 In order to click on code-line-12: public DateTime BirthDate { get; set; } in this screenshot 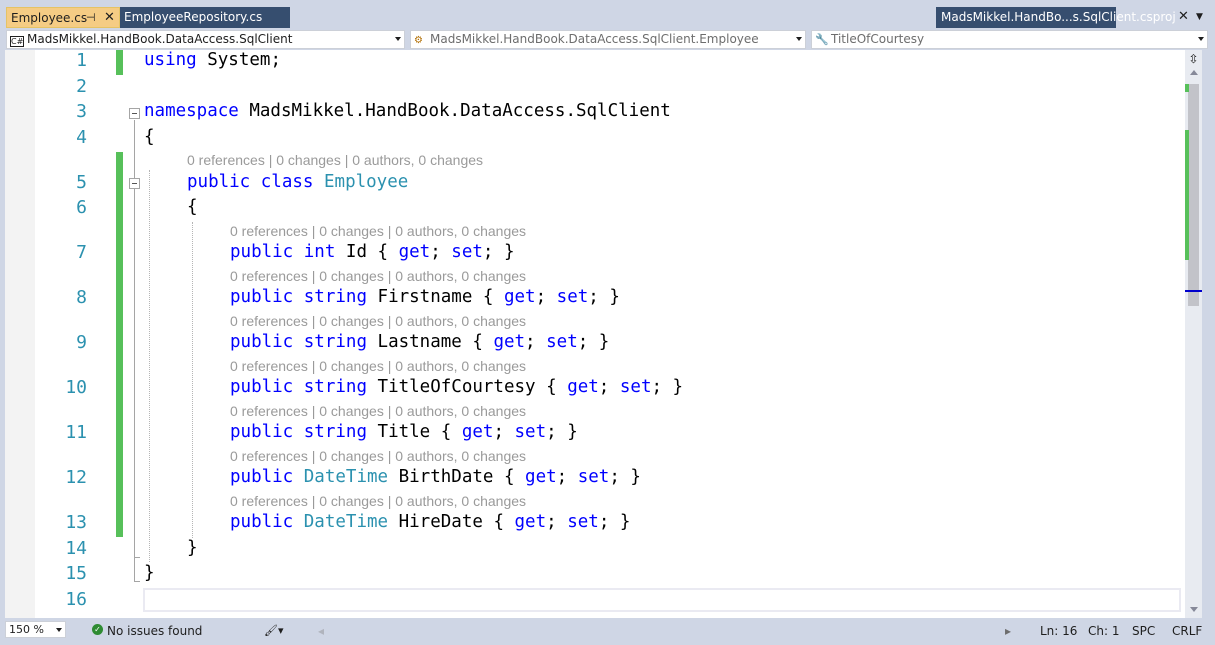, I will do `click(435, 477)`.